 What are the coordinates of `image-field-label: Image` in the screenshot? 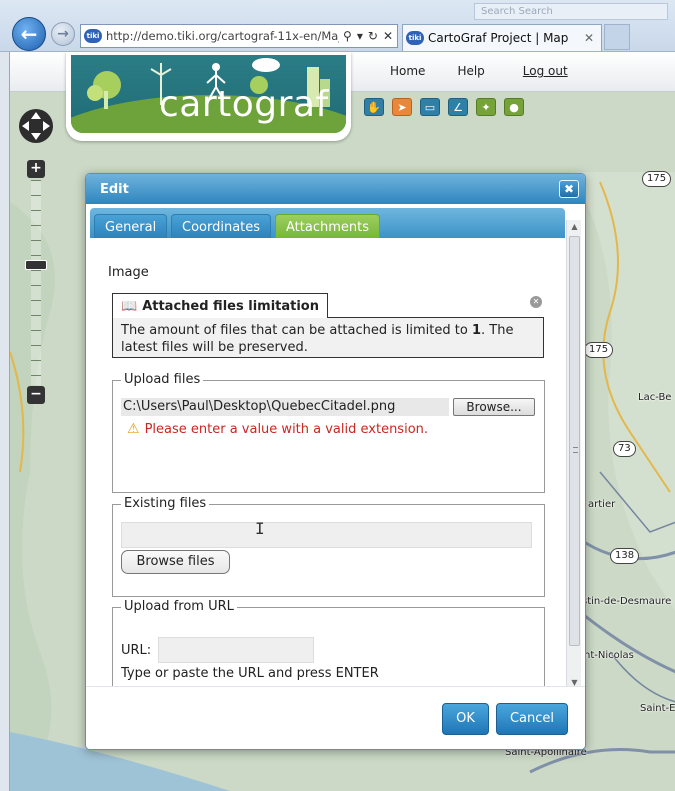 It's located at (128, 272).